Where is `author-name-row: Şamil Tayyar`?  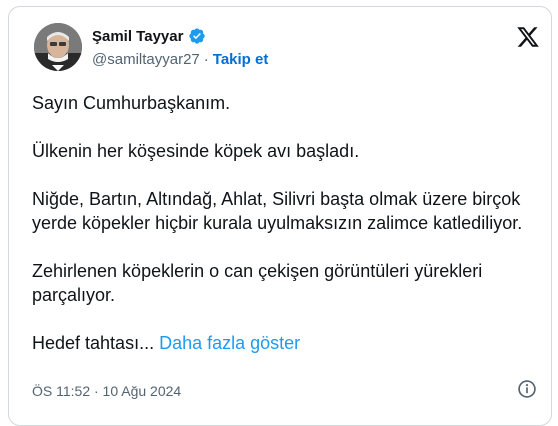
author-name-row: Şamil Tayyar is located at coordinates (149, 36).